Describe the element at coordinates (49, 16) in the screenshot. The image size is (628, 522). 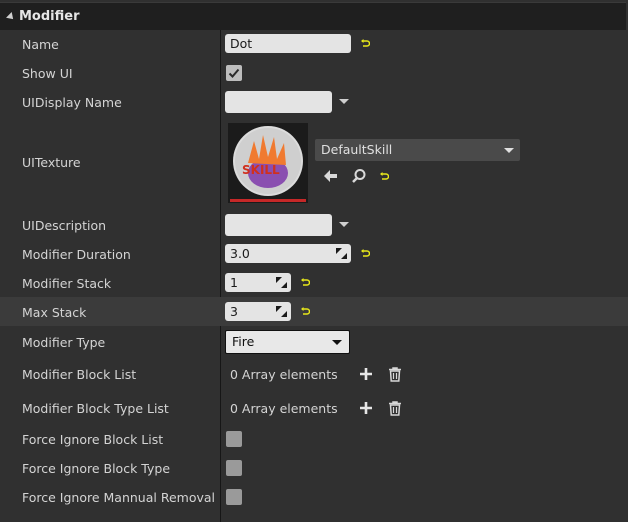
I see `section-title: Modifier` at that location.